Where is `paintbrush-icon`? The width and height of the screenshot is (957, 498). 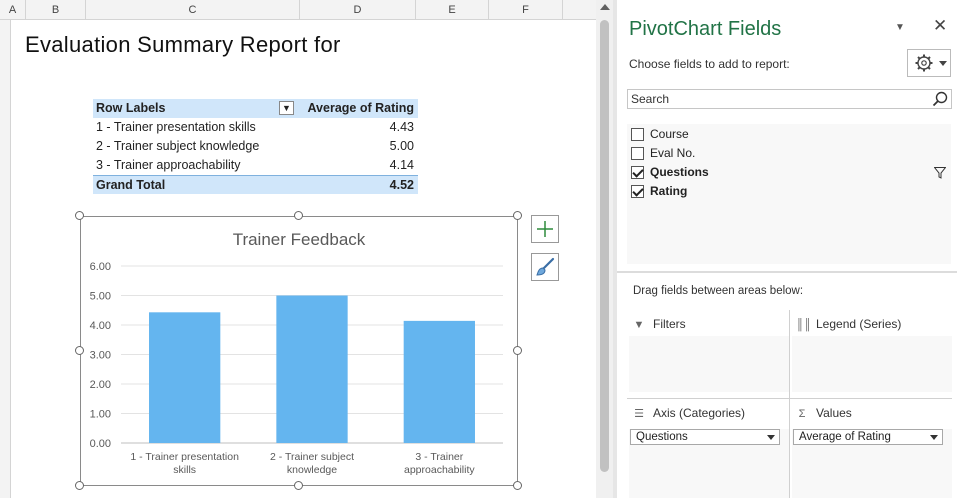 paintbrush-icon is located at coordinates (545, 266).